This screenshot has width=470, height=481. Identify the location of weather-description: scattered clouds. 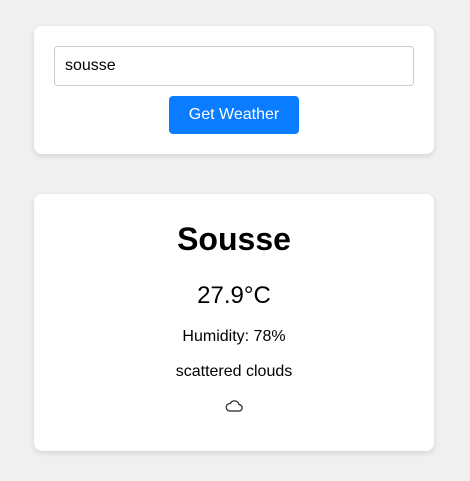
(234, 371).